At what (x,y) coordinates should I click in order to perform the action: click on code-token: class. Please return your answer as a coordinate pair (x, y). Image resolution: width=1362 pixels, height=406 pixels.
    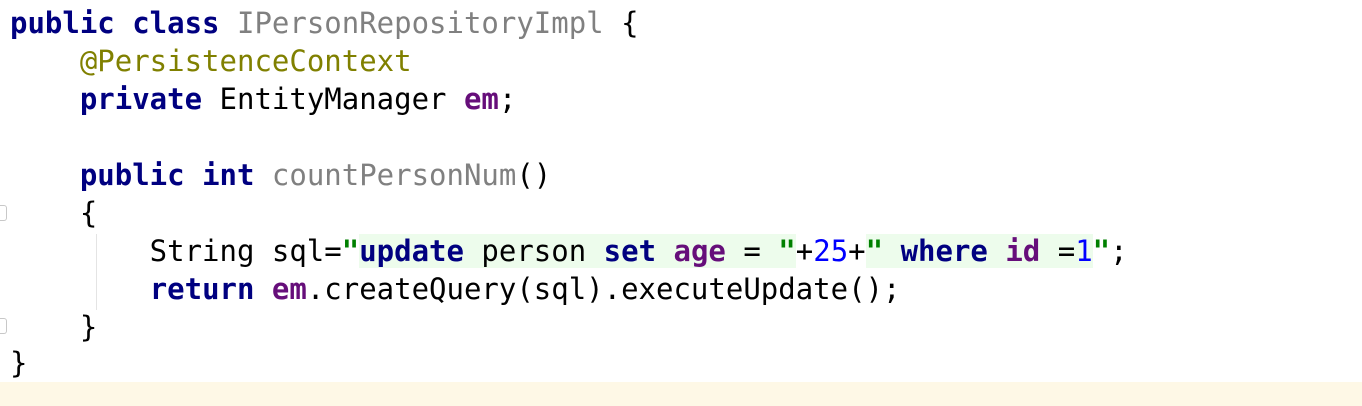
    Looking at the image, I should click on (184, 23).